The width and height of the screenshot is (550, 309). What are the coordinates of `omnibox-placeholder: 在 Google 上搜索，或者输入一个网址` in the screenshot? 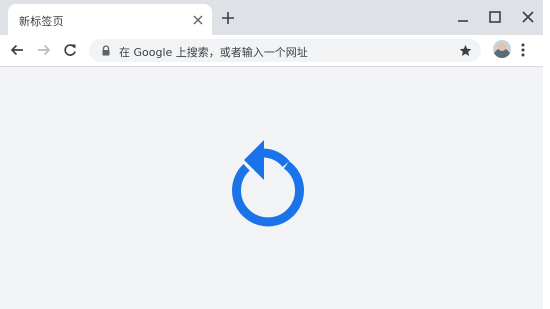 It's located at (213, 52).